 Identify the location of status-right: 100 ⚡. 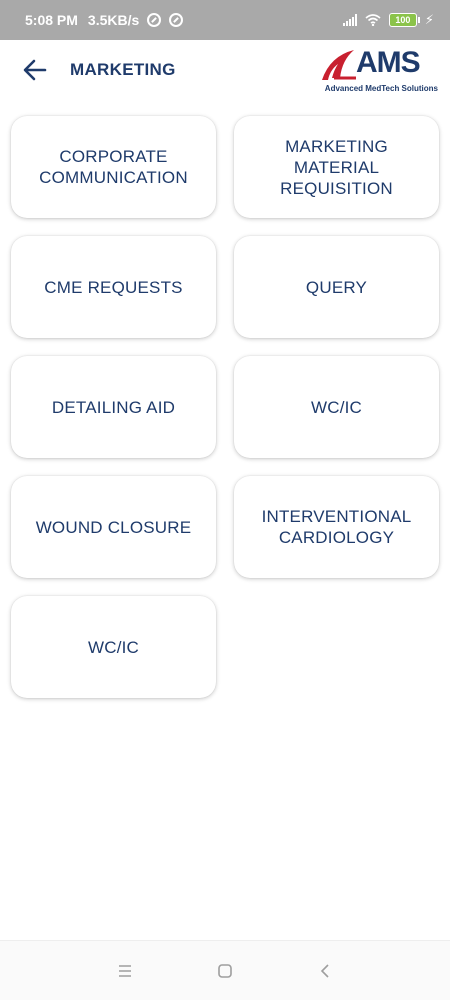
(388, 20).